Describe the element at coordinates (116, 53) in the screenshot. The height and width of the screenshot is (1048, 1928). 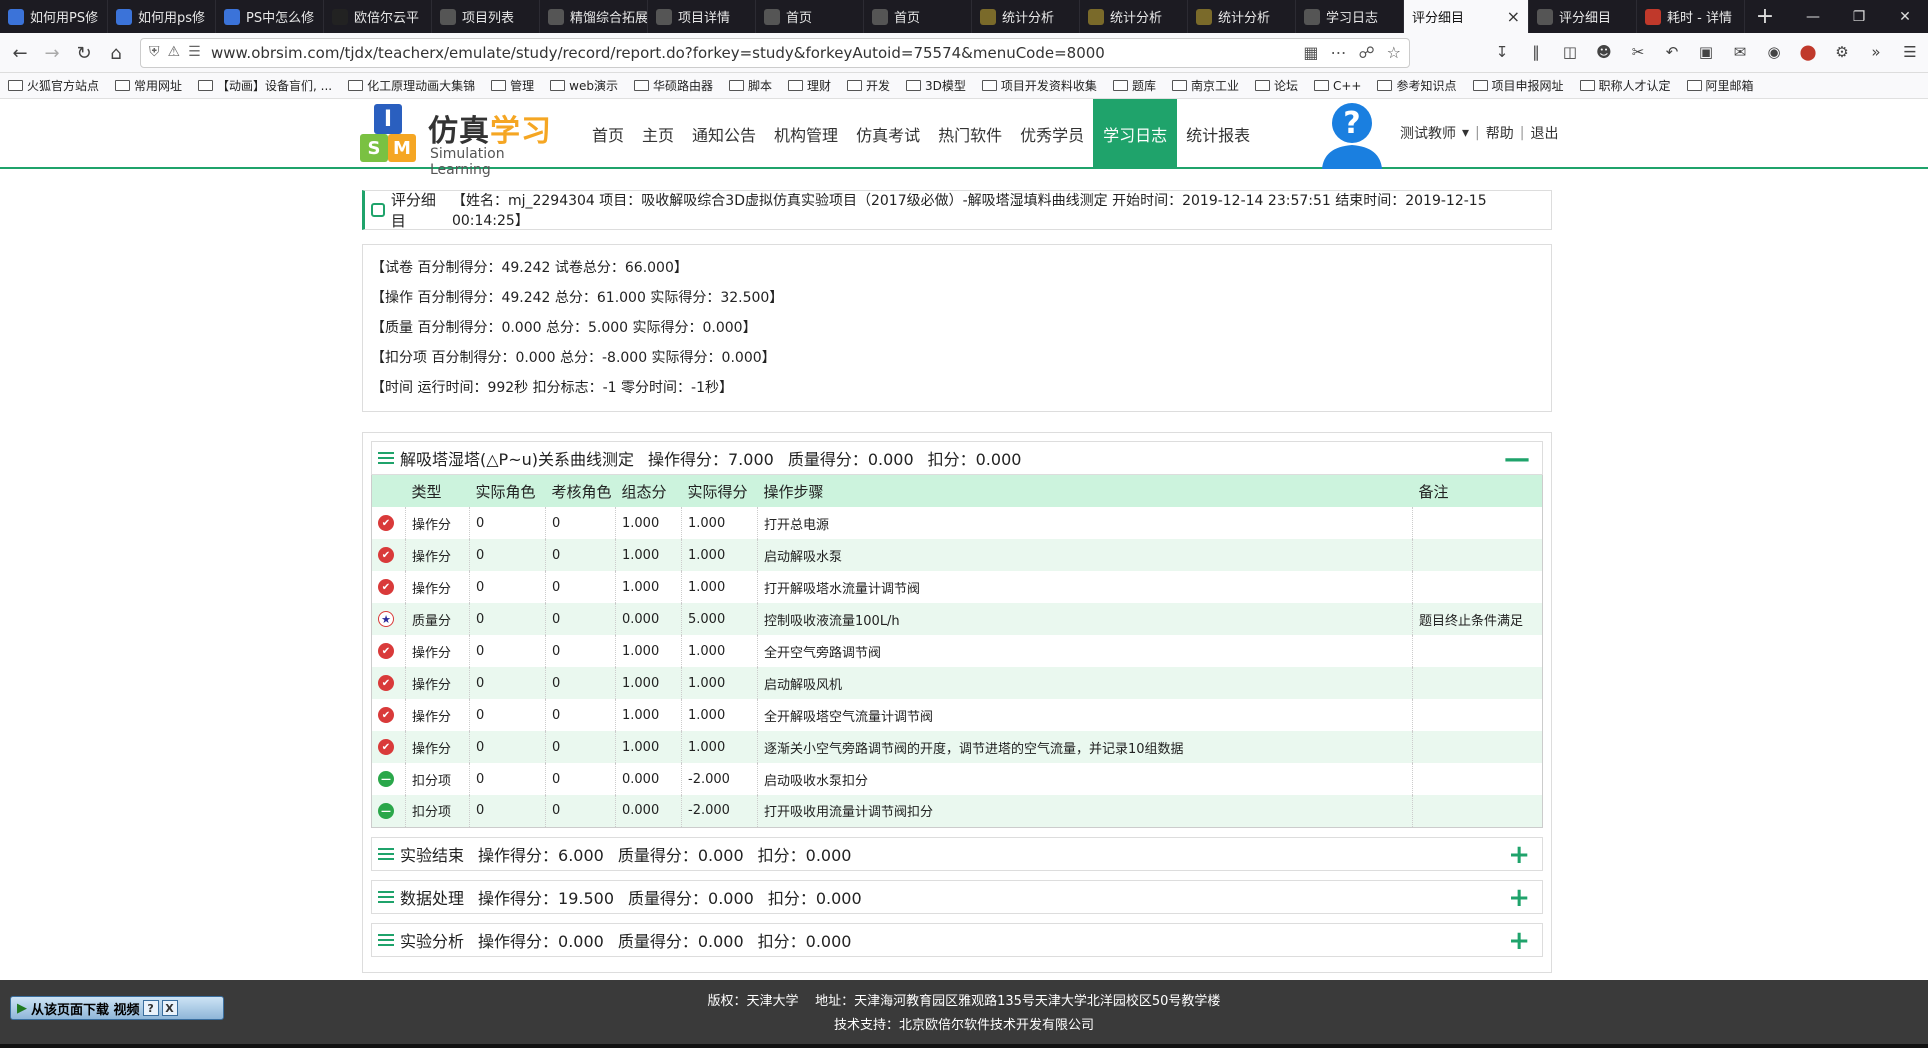
I see `home-icon: ⌂` at that location.